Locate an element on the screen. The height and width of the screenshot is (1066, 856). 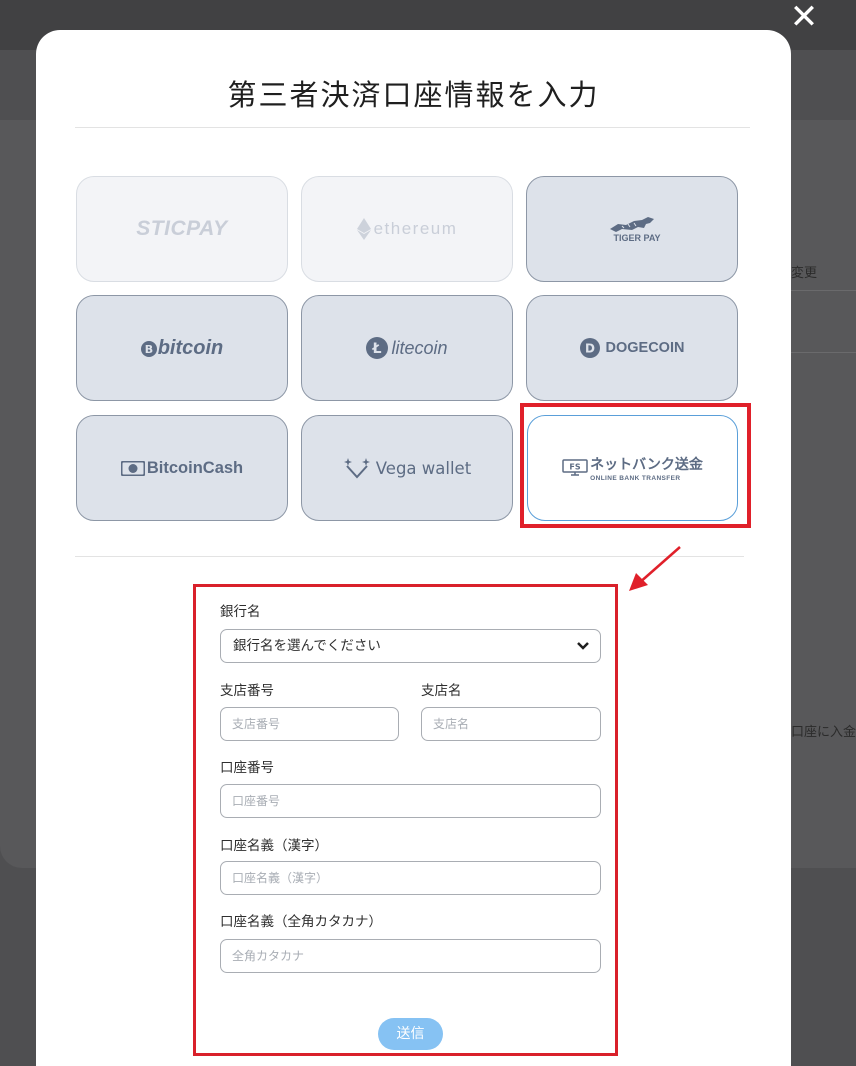
sticpay-logo: STICPAY is located at coordinates (182, 228).